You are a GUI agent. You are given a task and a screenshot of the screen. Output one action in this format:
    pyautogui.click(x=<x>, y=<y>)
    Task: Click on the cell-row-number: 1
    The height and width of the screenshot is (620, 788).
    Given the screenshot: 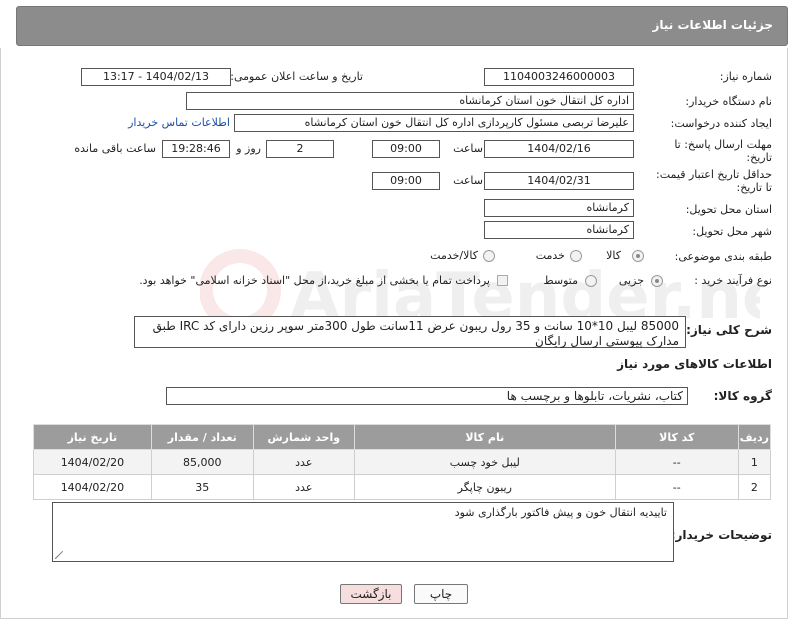 What is the action you would take?
    pyautogui.click(x=754, y=462)
    